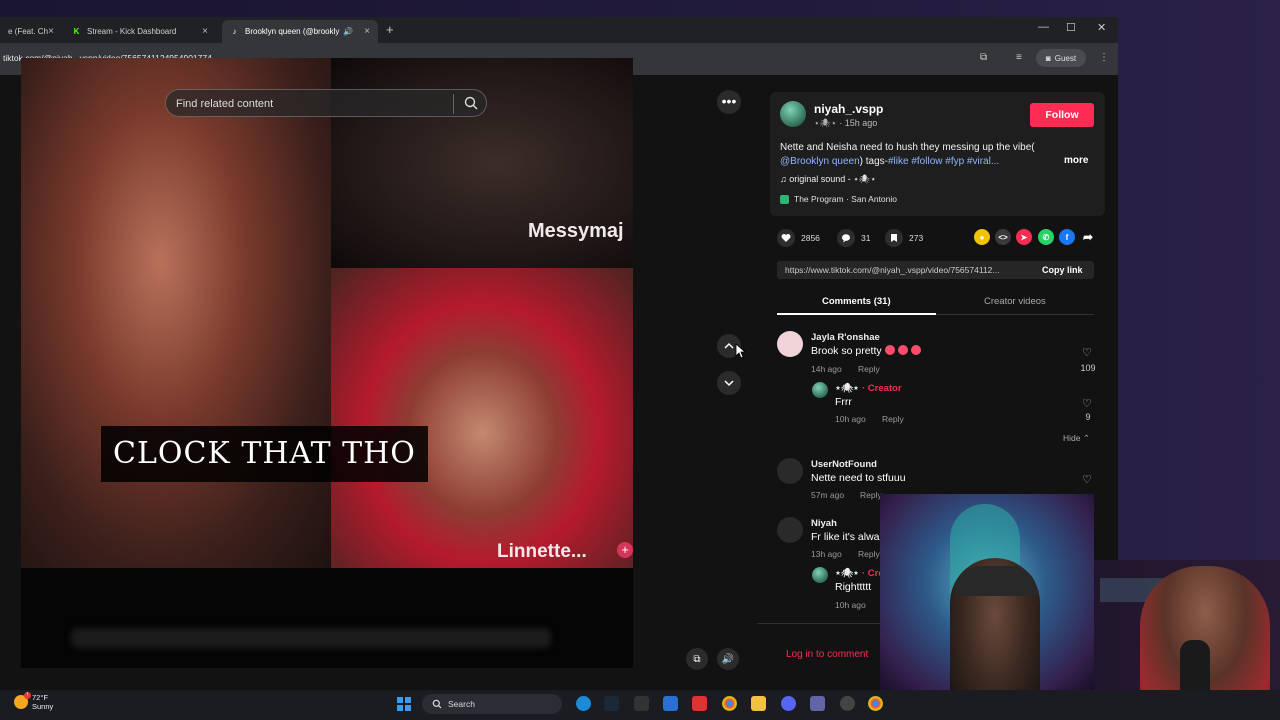  I want to click on comment-button: 31, so click(853, 238).